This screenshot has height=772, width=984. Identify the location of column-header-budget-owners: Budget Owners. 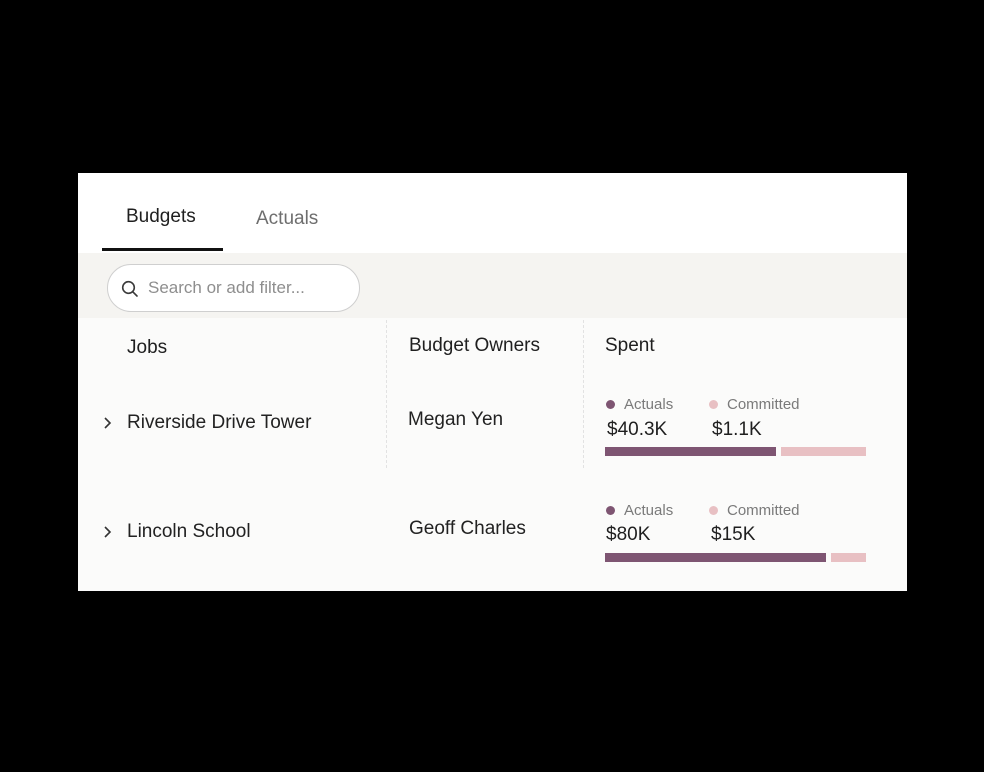
(474, 345).